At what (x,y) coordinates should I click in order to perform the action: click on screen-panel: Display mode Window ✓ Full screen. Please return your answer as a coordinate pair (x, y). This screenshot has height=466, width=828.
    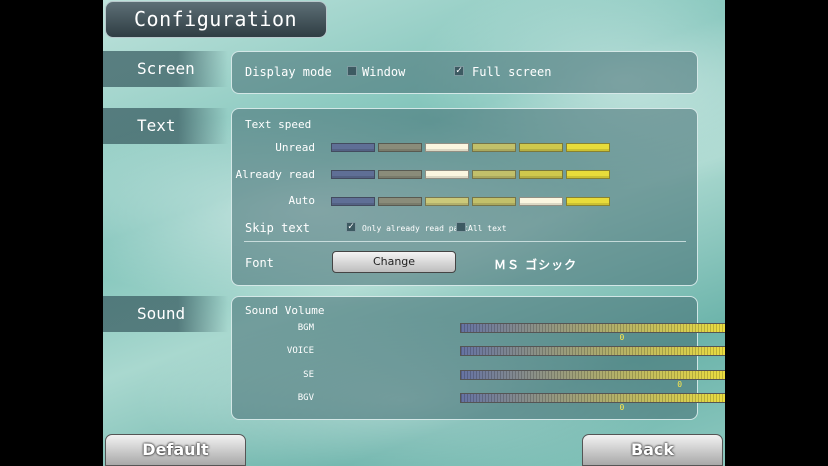
    Looking at the image, I should click on (464, 72).